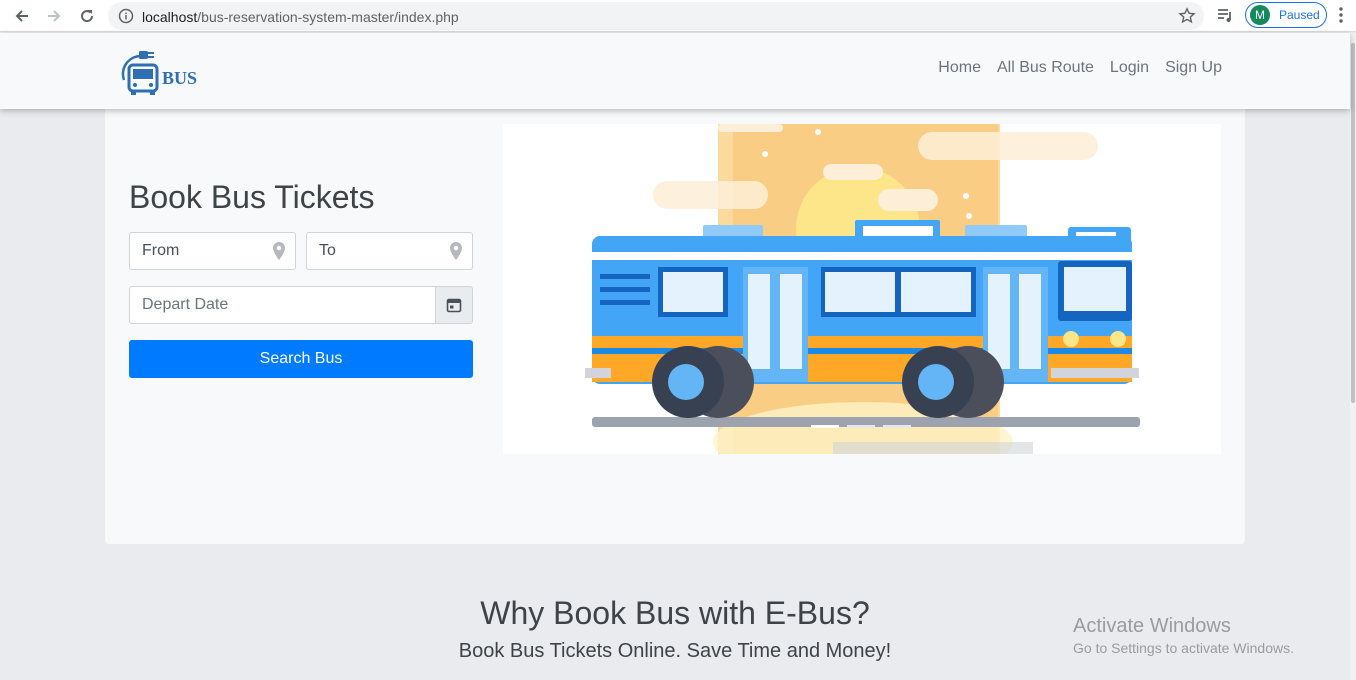 The height and width of the screenshot is (680, 1356). Describe the element at coordinates (1187, 16) in the screenshot. I see `bookmark-star-icon` at that location.